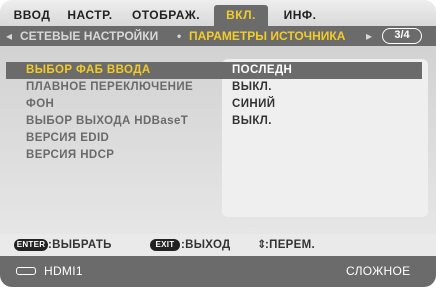  I want to click on menu-row-label: ВЕРСИЯ EDID, so click(68, 138).